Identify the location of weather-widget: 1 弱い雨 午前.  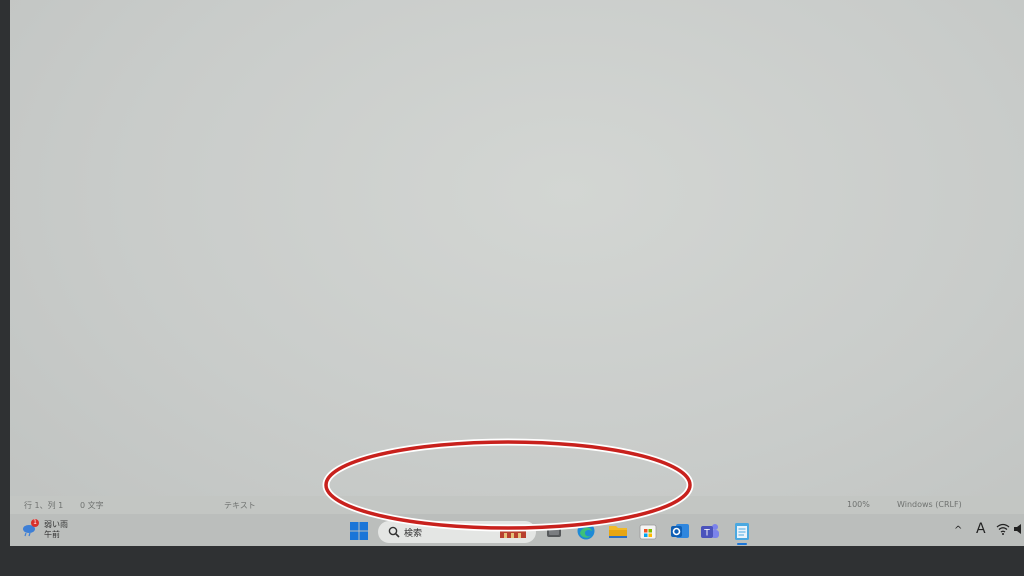
(55, 531).